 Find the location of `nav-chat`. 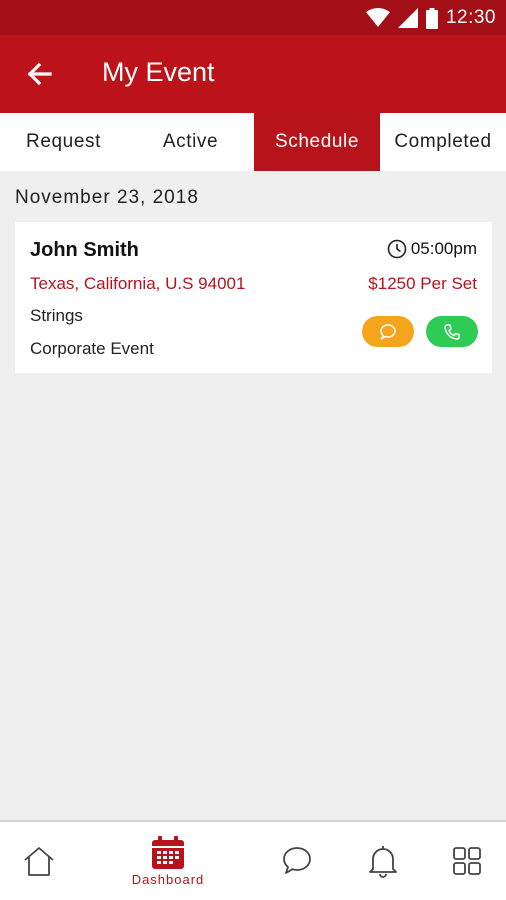

nav-chat is located at coordinates (297, 861).